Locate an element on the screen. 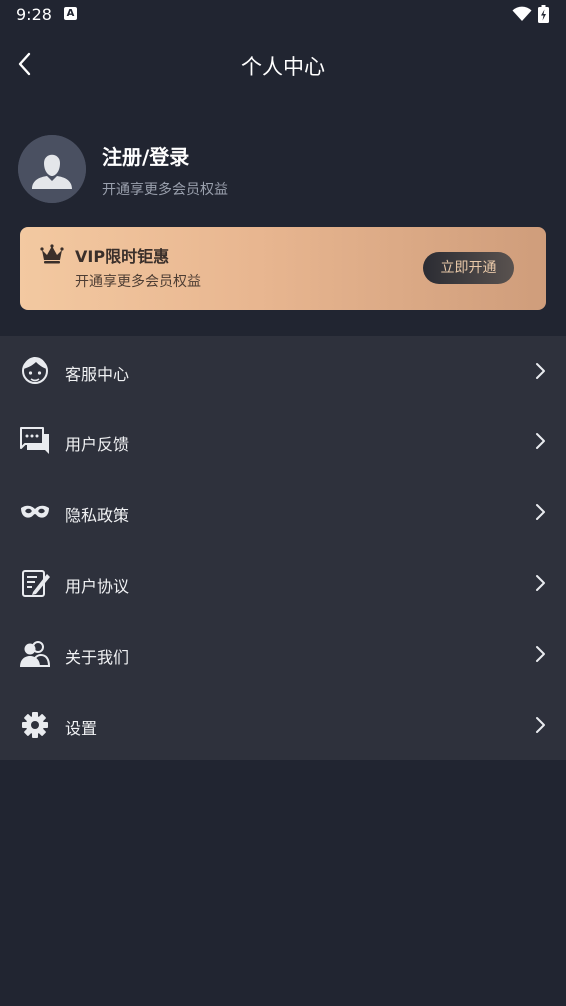 This screenshot has height=1006, width=566. menu-item-about-us: 关于我们 is located at coordinates (283, 654).